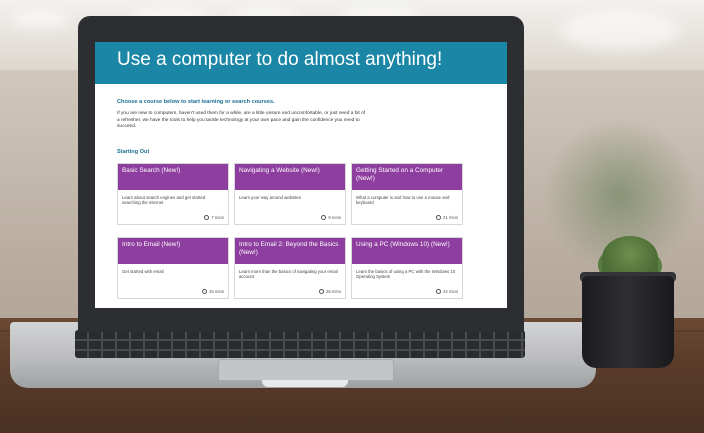  What do you see at coordinates (173, 251) in the screenshot?
I see `course-title: Intro to Email (New!)` at bounding box center [173, 251].